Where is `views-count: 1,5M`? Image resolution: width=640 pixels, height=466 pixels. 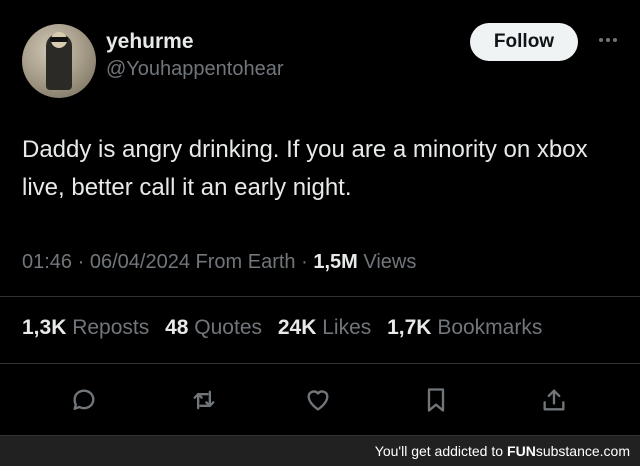
views-count: 1,5M is located at coordinates (335, 262).